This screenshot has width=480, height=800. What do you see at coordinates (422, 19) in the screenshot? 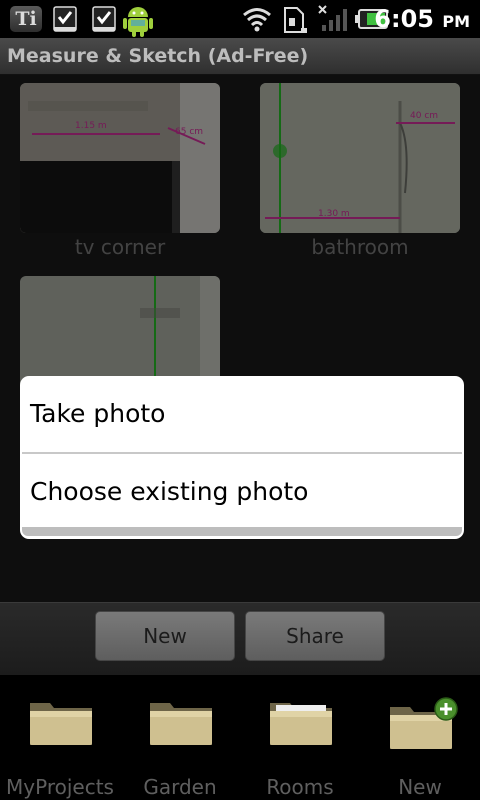
I see `status-clock: 6:05 PM` at bounding box center [422, 19].